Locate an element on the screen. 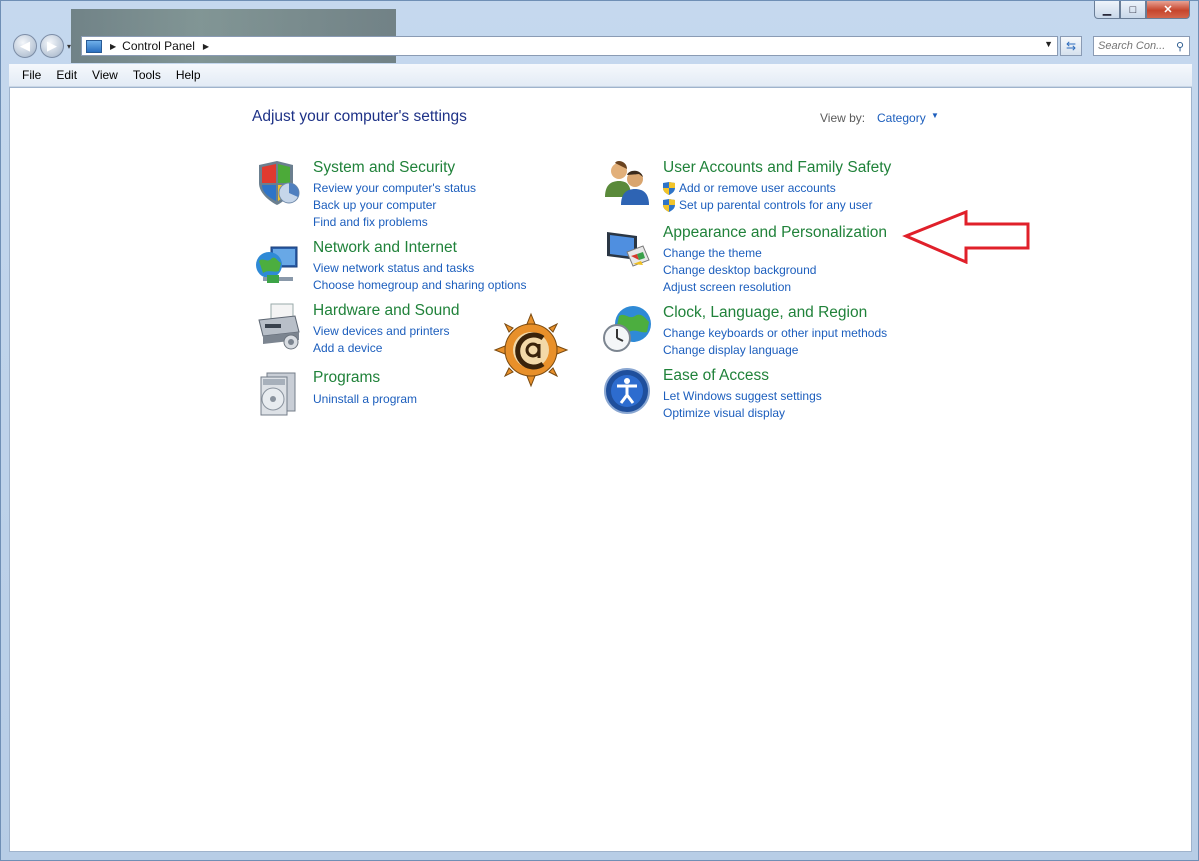 The image size is (1199, 861). back-button: ◀ is located at coordinates (25, 46).